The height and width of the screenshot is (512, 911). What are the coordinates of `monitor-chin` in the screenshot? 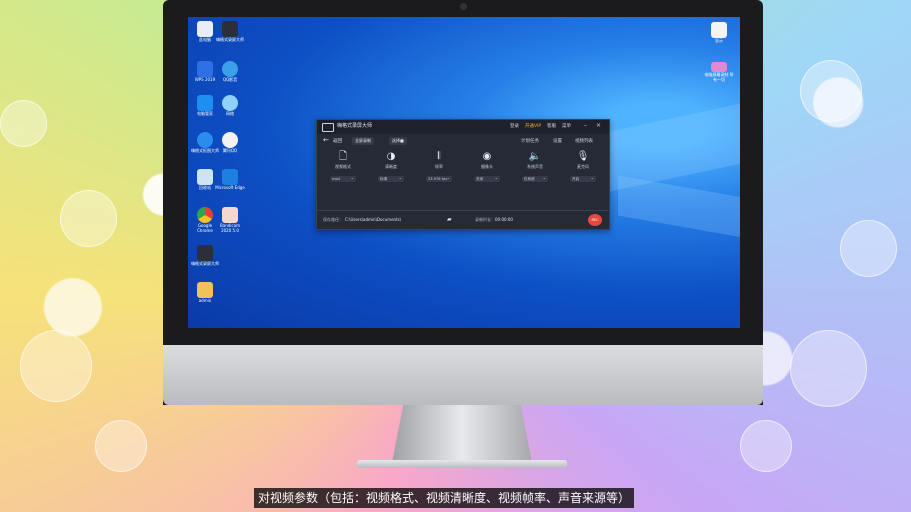 It's located at (463, 375).